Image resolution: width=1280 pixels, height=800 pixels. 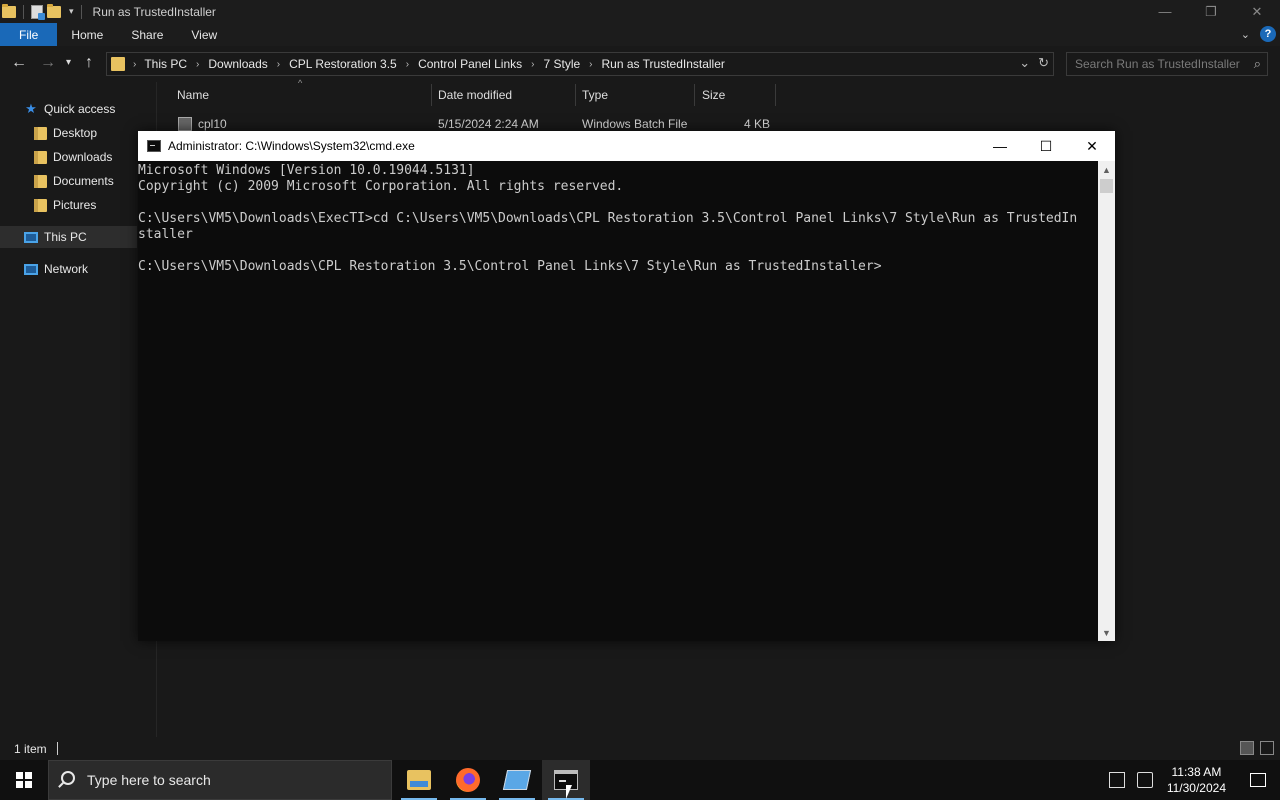 I want to click on explorer-window-controls: — ❐ ✕, so click(x=1211, y=11).